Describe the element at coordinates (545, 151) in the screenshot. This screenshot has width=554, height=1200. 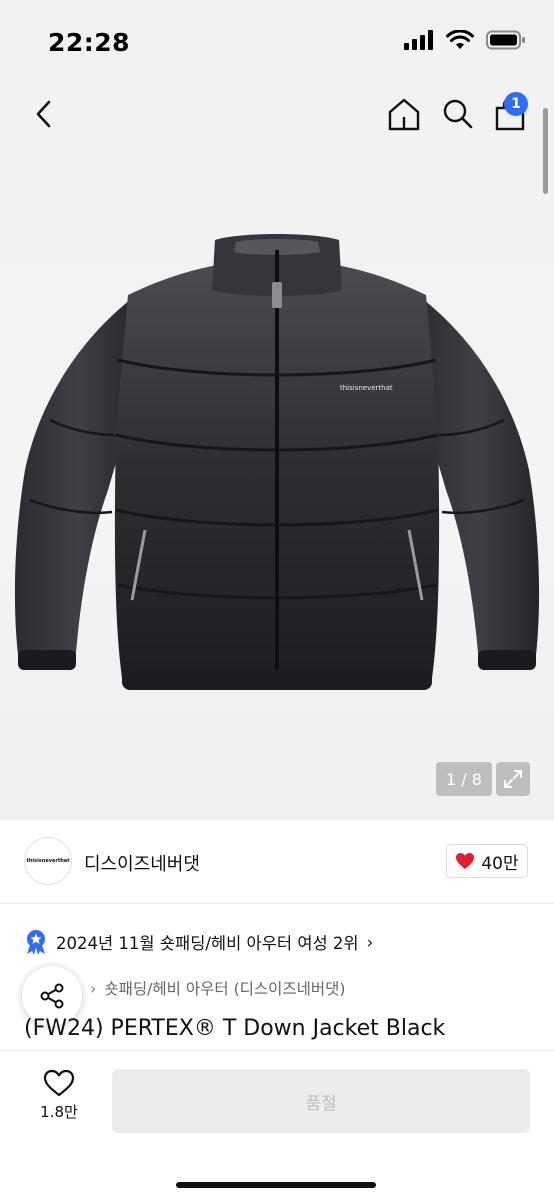
I see `scrollbar` at that location.